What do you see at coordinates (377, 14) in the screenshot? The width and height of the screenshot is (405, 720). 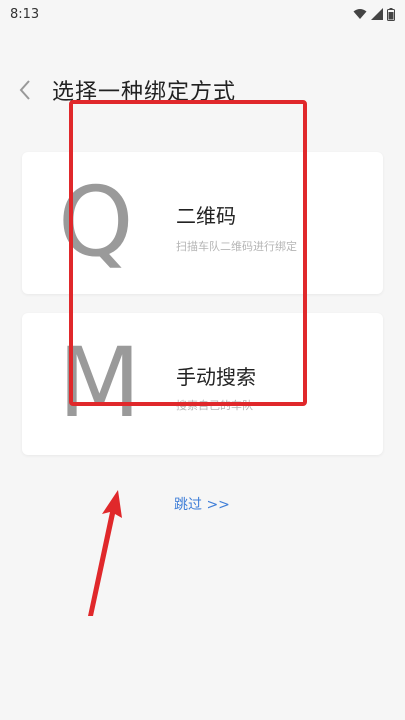 I see `signal-icon` at bounding box center [377, 14].